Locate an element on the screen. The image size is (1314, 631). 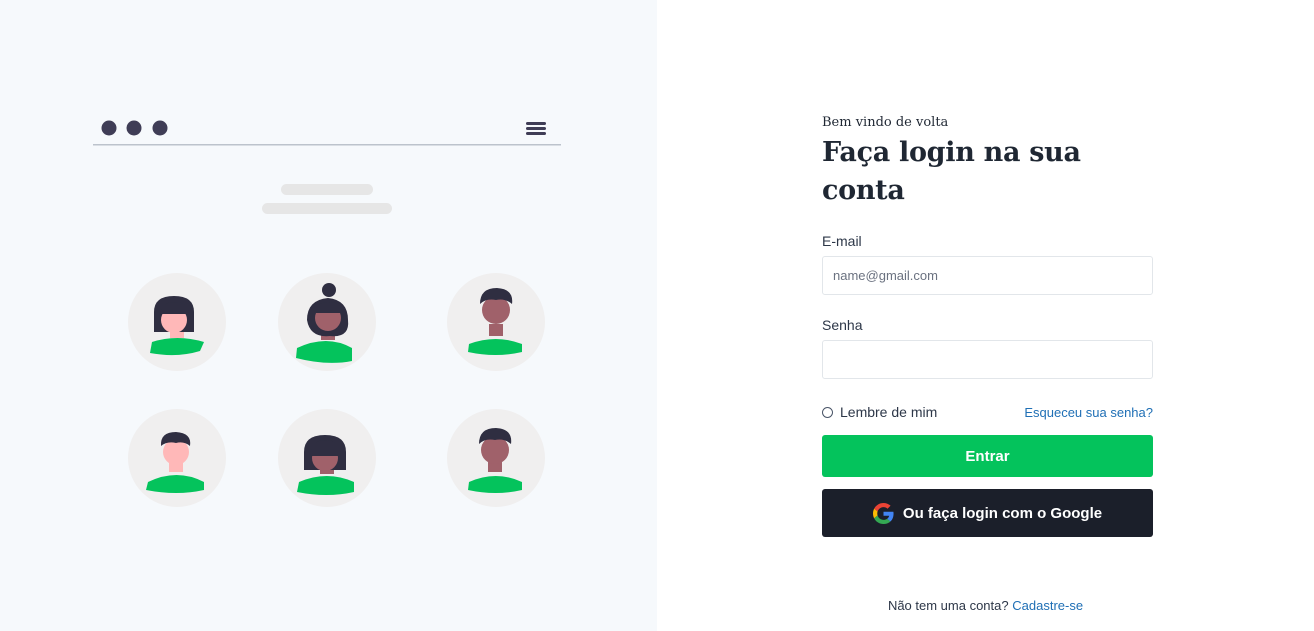
welcome-text: Bem vindo de volta is located at coordinates (885, 122).